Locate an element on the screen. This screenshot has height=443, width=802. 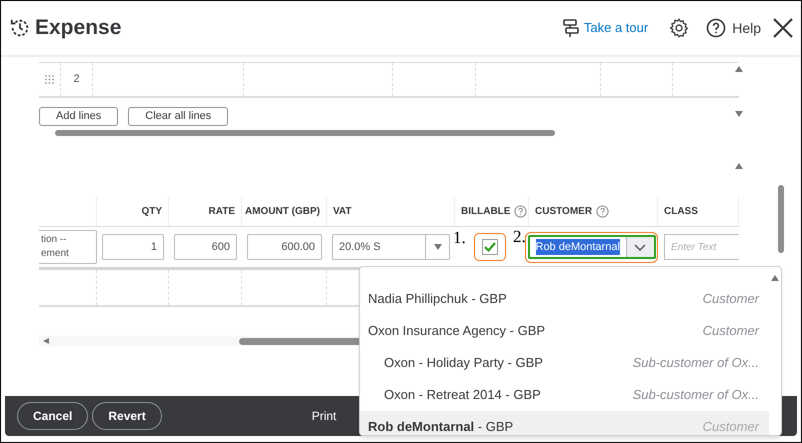
number-field: 1 is located at coordinates (133, 247).